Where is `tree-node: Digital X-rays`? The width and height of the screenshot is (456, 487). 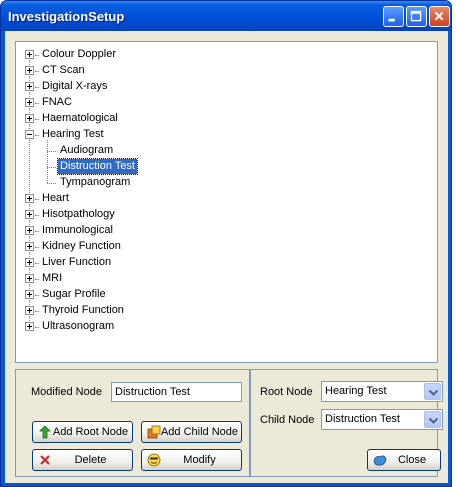 tree-node: Digital X-rays is located at coordinates (226, 87).